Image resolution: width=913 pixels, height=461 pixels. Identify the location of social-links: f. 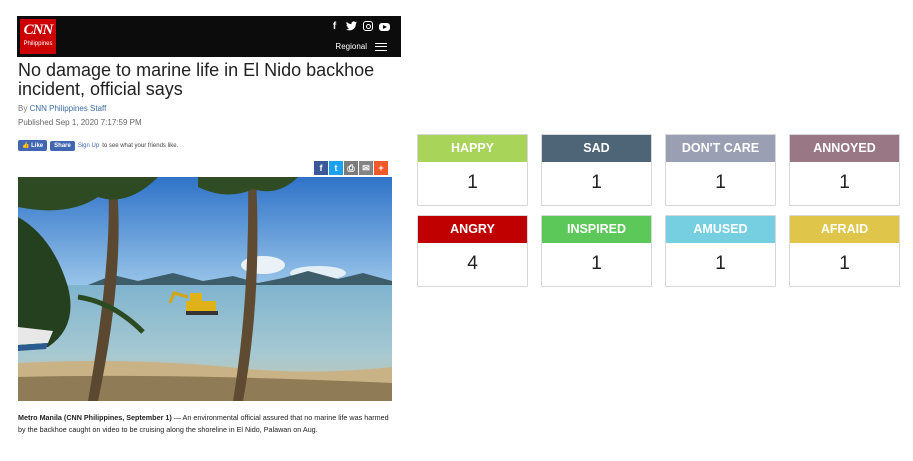
(359, 26).